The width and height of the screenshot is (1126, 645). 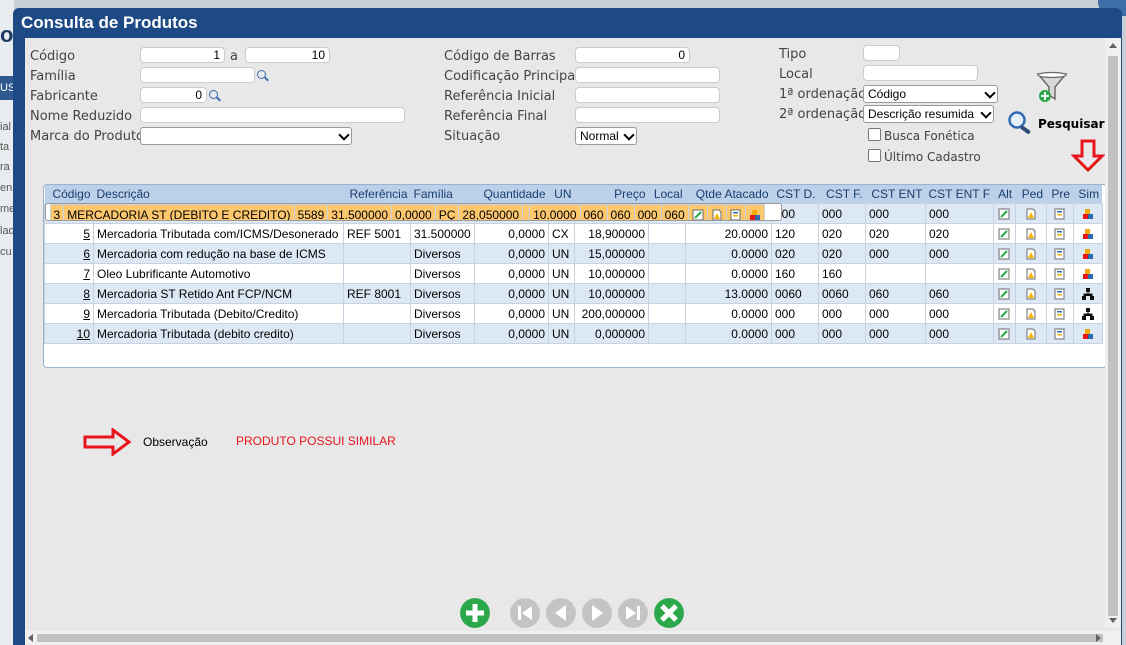 What do you see at coordinates (377, 194) in the screenshot?
I see `header-referencia: Referência` at bounding box center [377, 194].